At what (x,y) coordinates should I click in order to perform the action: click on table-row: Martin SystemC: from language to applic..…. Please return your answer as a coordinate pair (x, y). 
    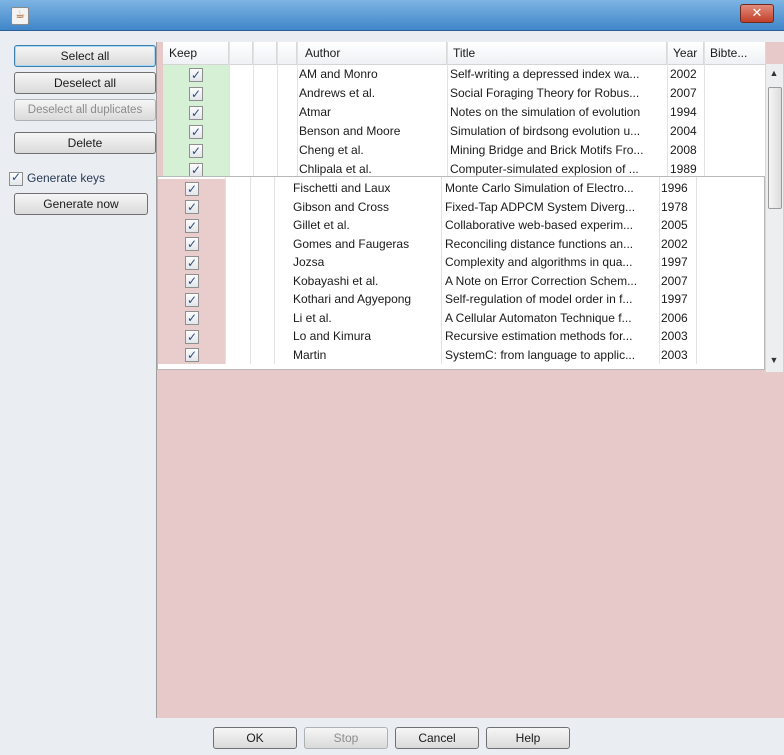
    Looking at the image, I should click on (459, 354).